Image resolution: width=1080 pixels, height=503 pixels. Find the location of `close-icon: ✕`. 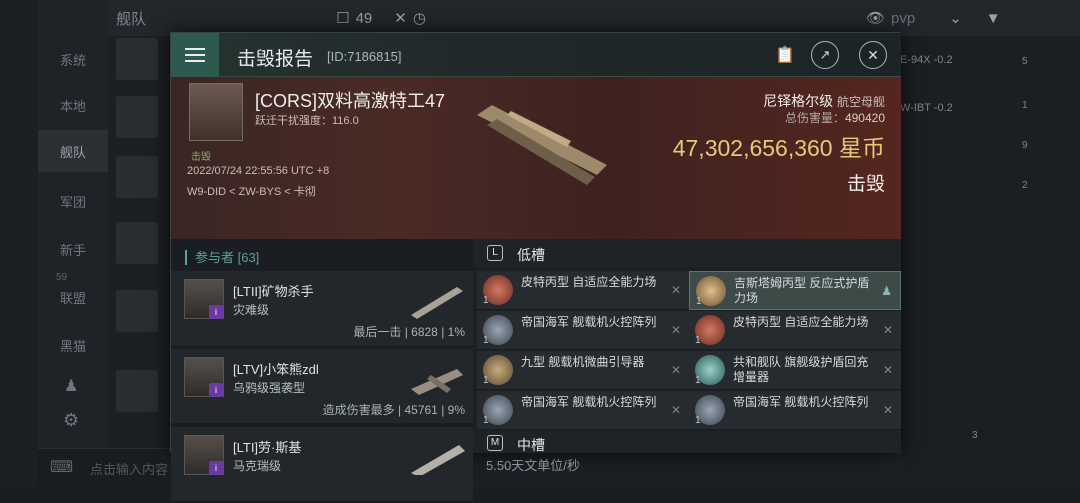

close-icon: ✕ is located at coordinates (400, 18).